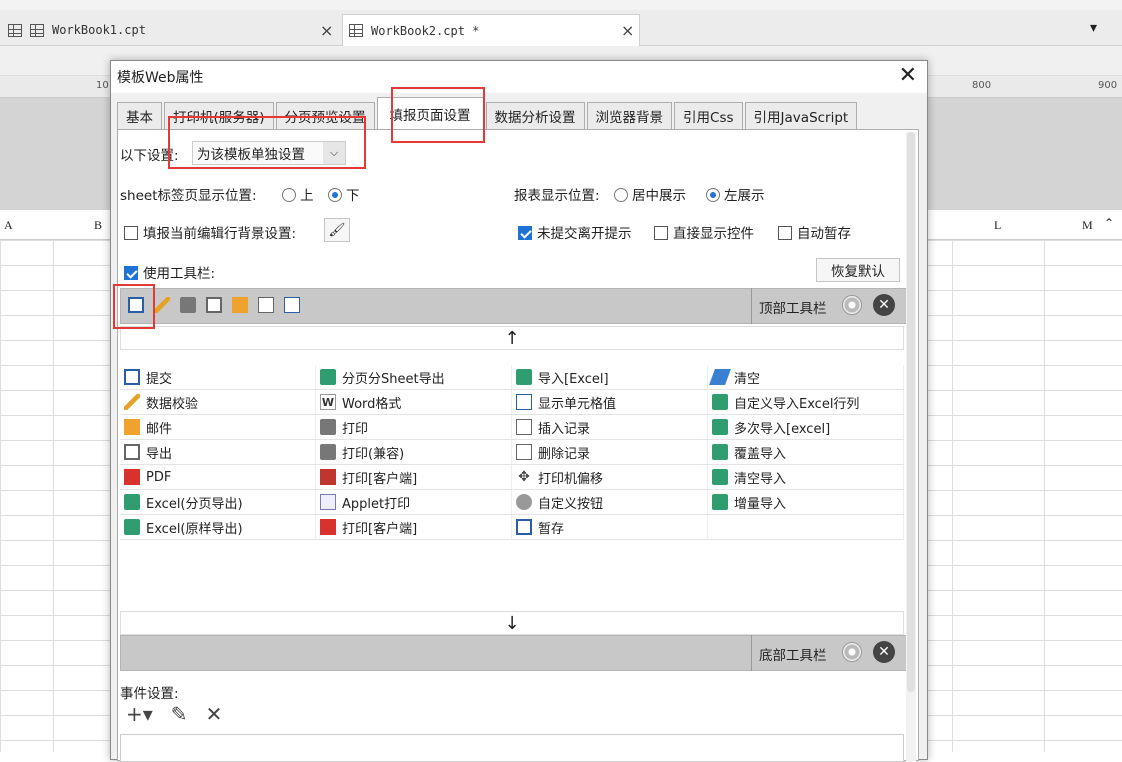 The image size is (1122, 762). I want to click on column-a: A, so click(8, 225).